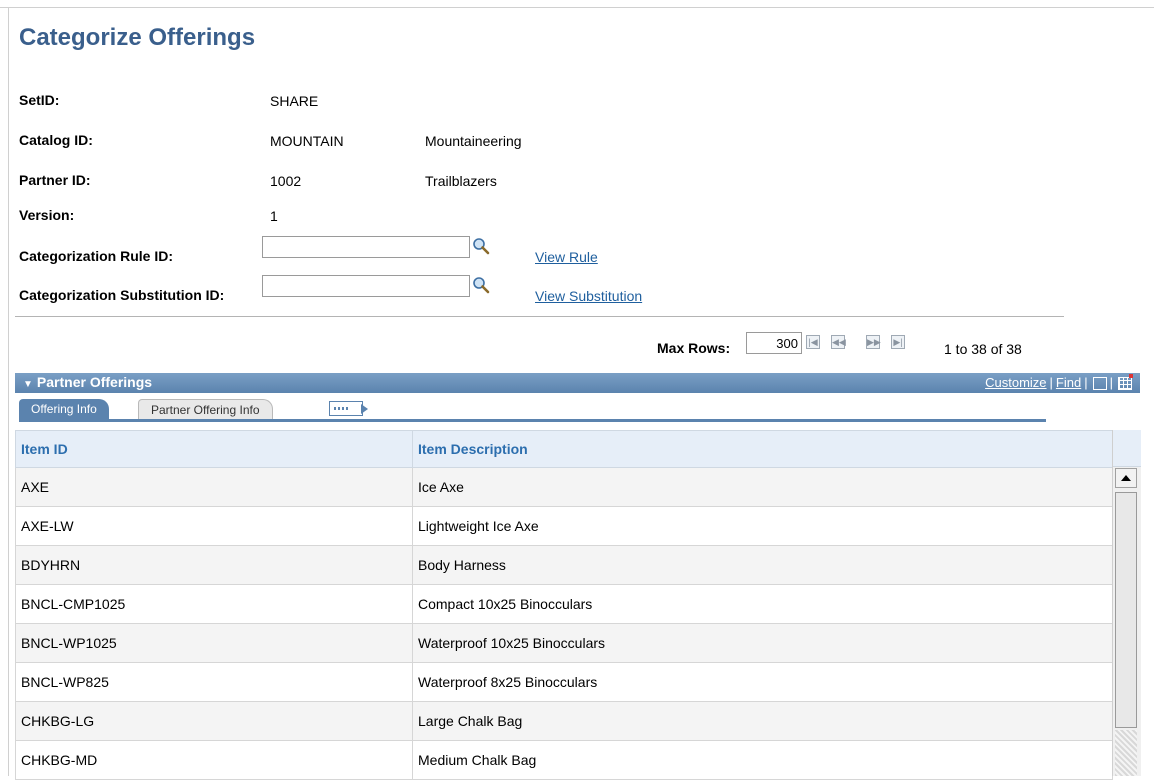 The image size is (1154, 780). Describe the element at coordinates (588, 296) in the screenshot. I see `view-substitution-link: View Substitution` at that location.